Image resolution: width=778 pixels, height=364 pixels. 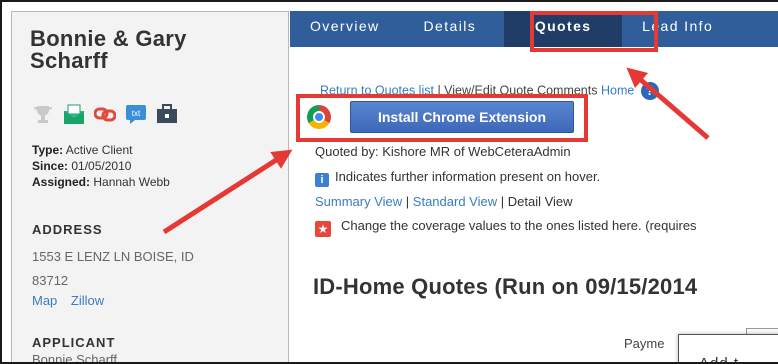 I want to click on install-extension-highlight, so click(x=442, y=118).